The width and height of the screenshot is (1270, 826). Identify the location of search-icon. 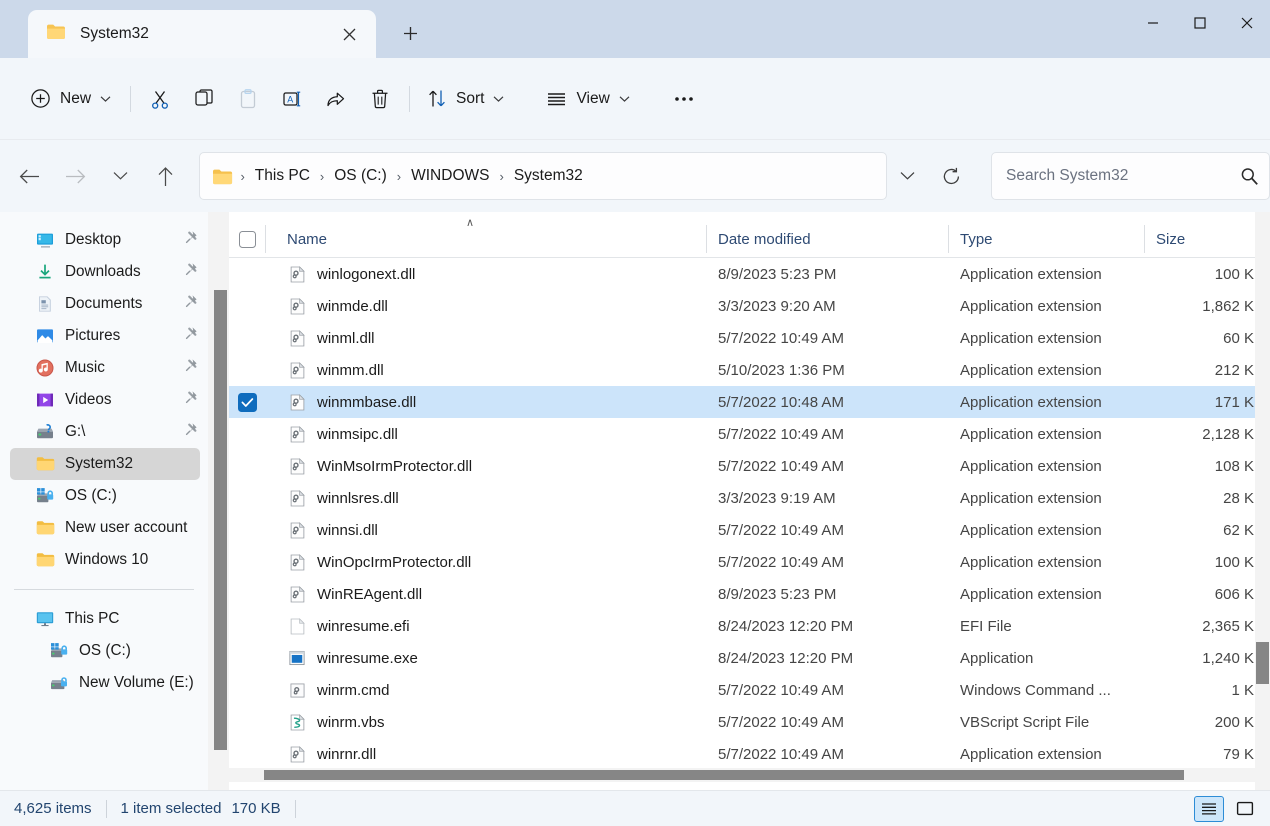
(1249, 176).